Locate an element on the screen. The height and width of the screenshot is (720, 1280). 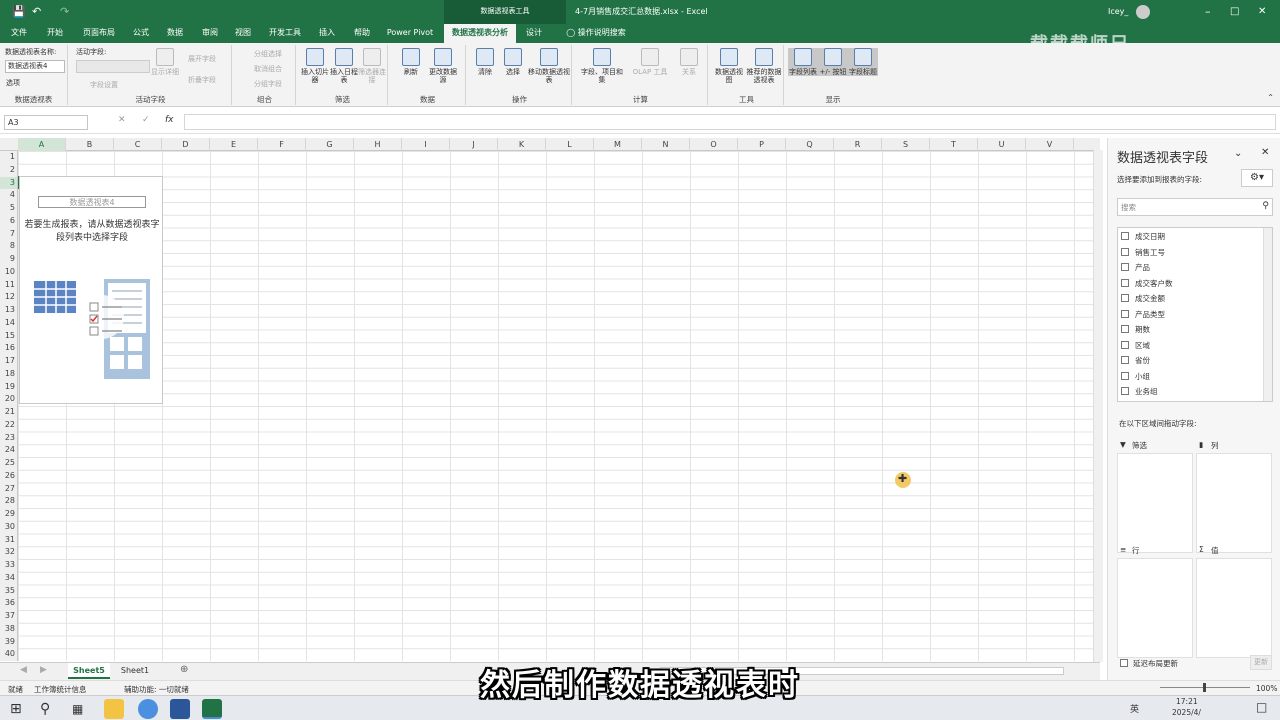
row-header-7: 7 is located at coordinates (8, 234).